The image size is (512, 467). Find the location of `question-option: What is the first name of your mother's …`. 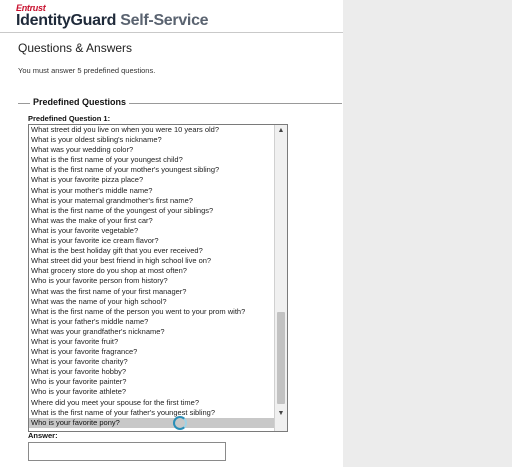

question-option: What is the first name of your mother's … is located at coordinates (151, 170).